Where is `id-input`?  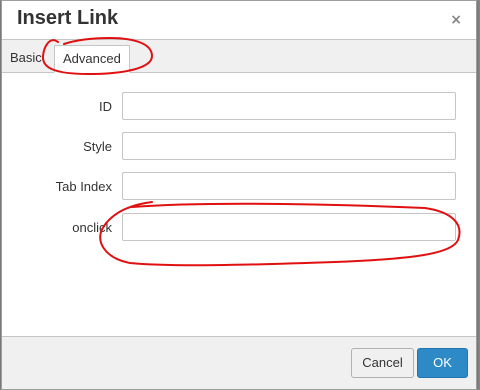 id-input is located at coordinates (289, 106).